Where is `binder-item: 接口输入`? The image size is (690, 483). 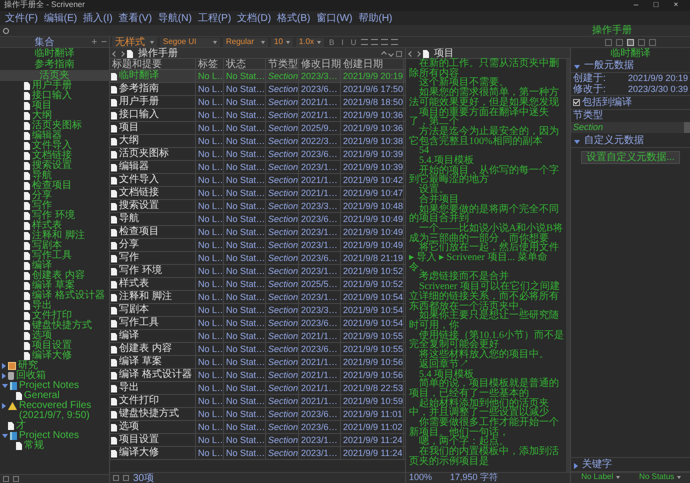 binder-item: 接口输入 is located at coordinates (54, 96).